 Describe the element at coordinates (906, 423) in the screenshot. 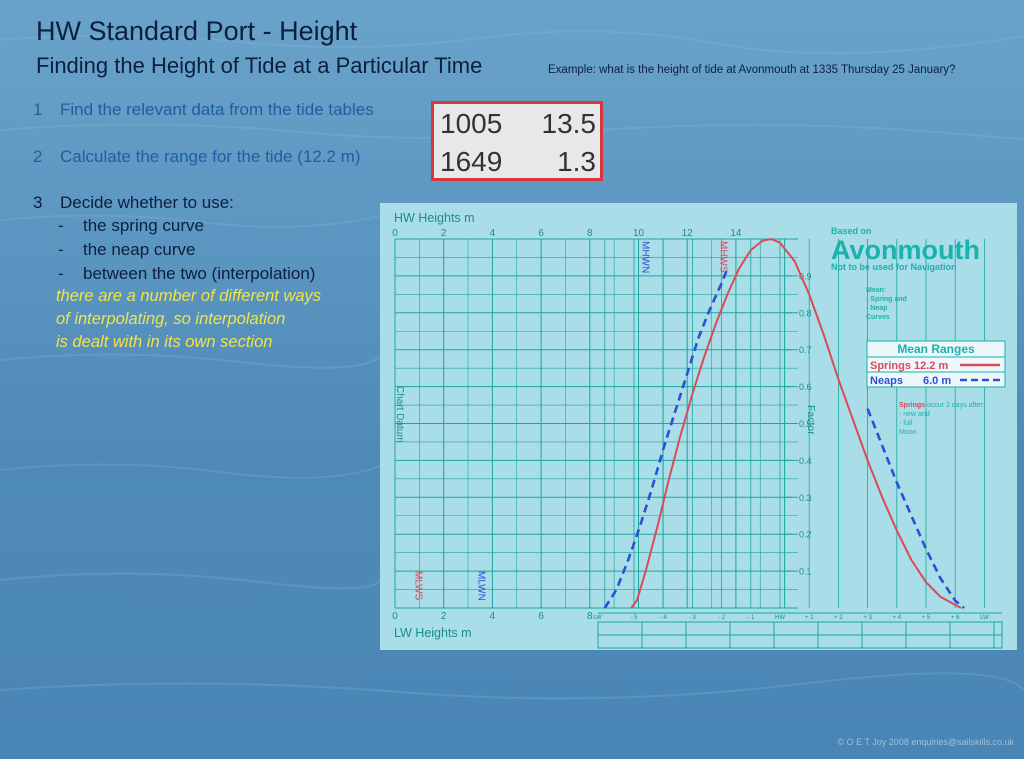

I see `springs-note-line: - full` at that location.